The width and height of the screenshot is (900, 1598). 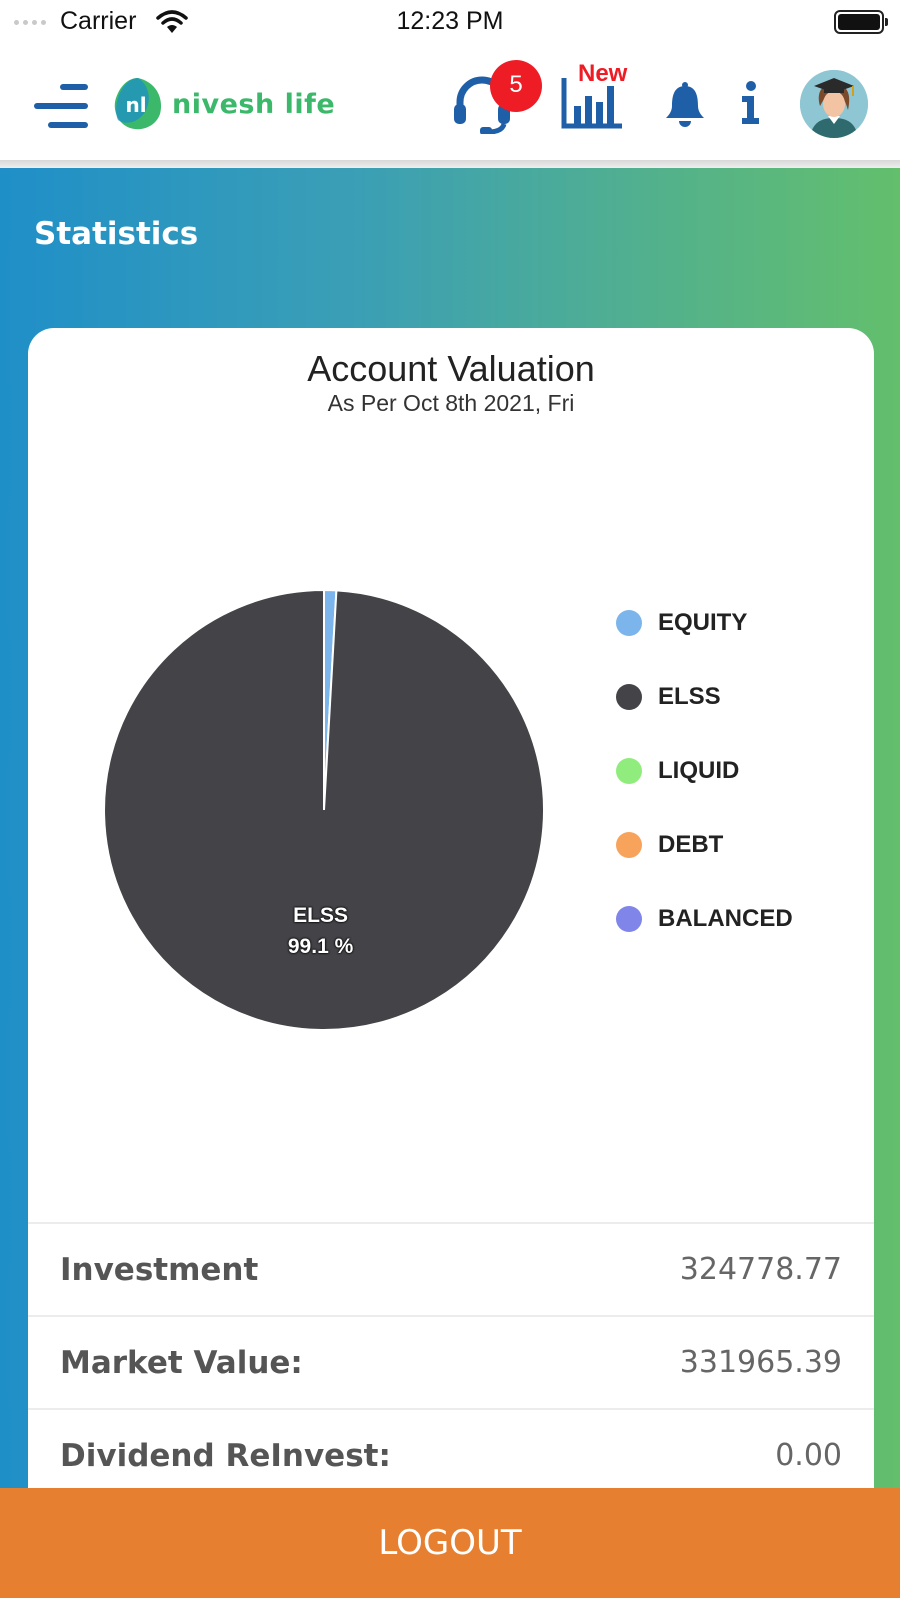 I want to click on svg-text: nl, so click(x=135, y=105).